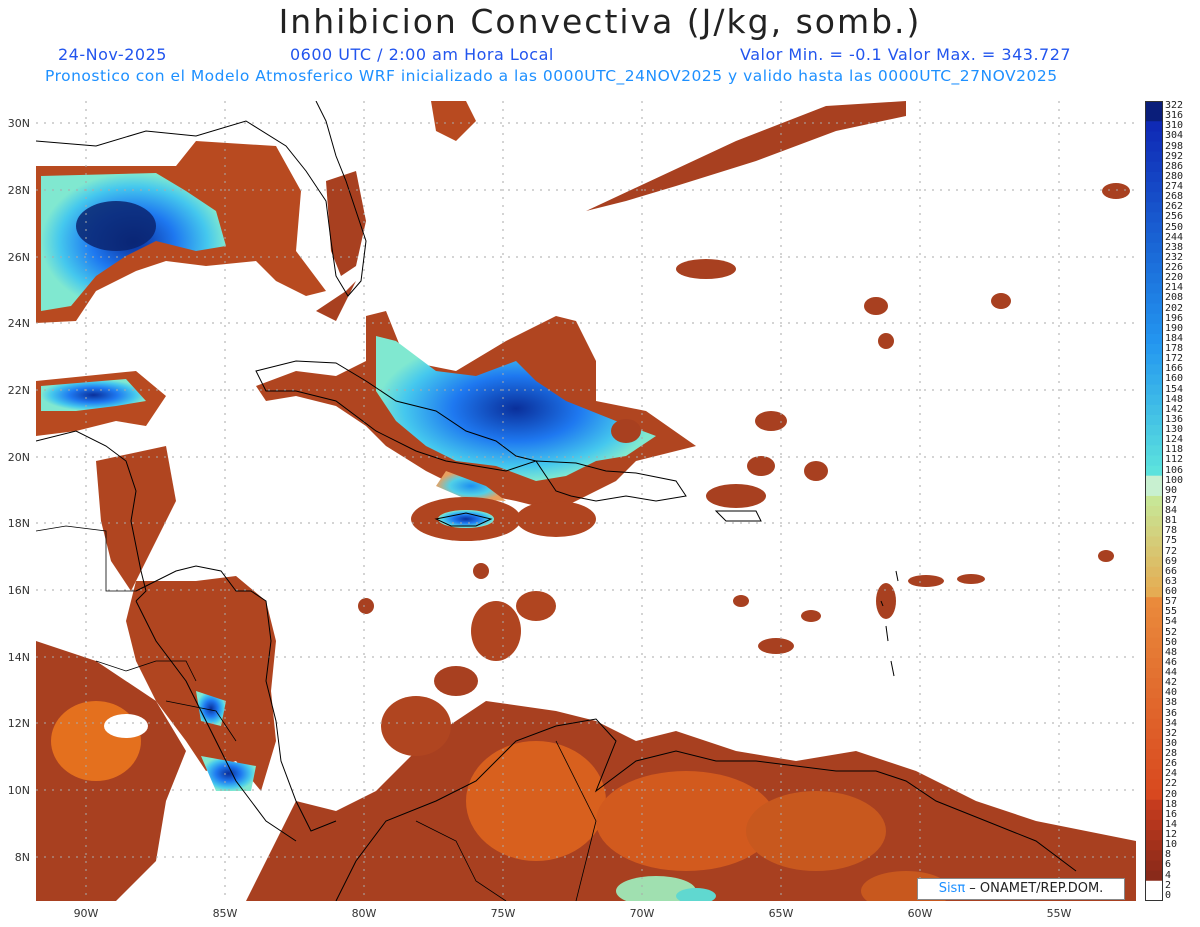 This screenshot has width=1200, height=927. What do you see at coordinates (18, 590) in the screenshot?
I see `lat-label: 16N` at bounding box center [18, 590].